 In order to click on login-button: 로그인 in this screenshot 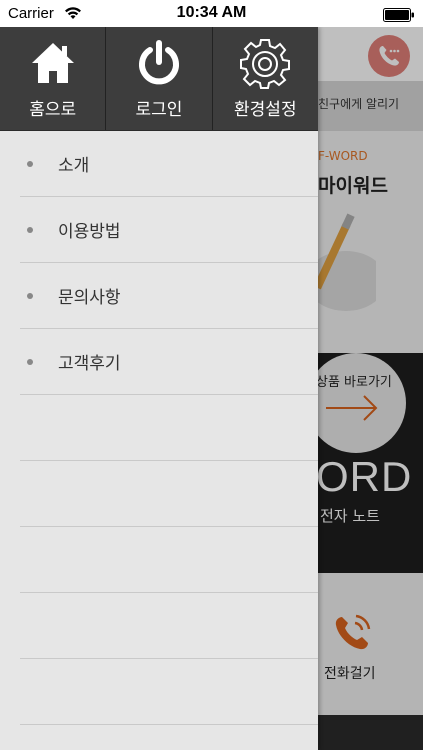, I will do `click(159, 78)`.